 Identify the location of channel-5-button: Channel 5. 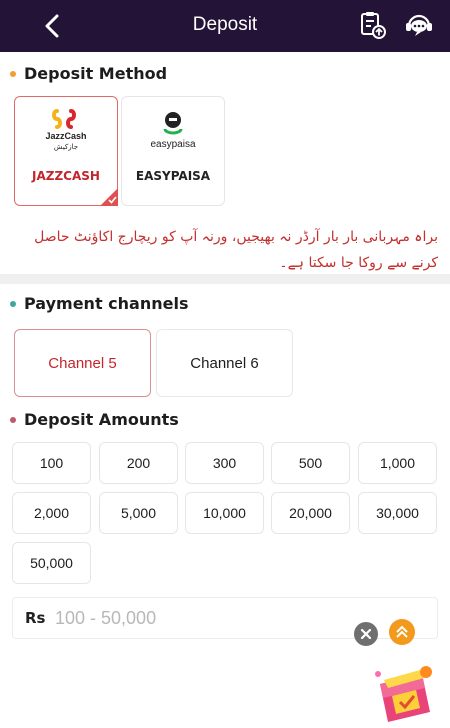
(82, 363).